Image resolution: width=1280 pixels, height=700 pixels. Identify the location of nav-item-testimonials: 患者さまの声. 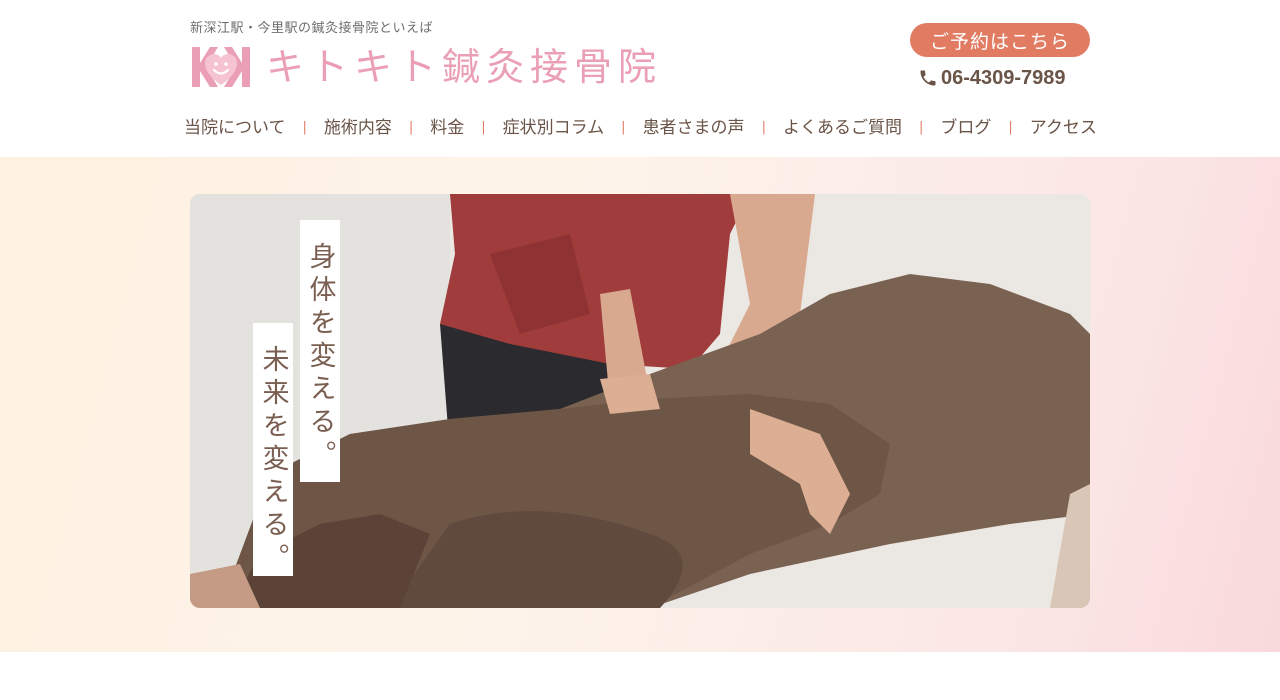
(694, 128).